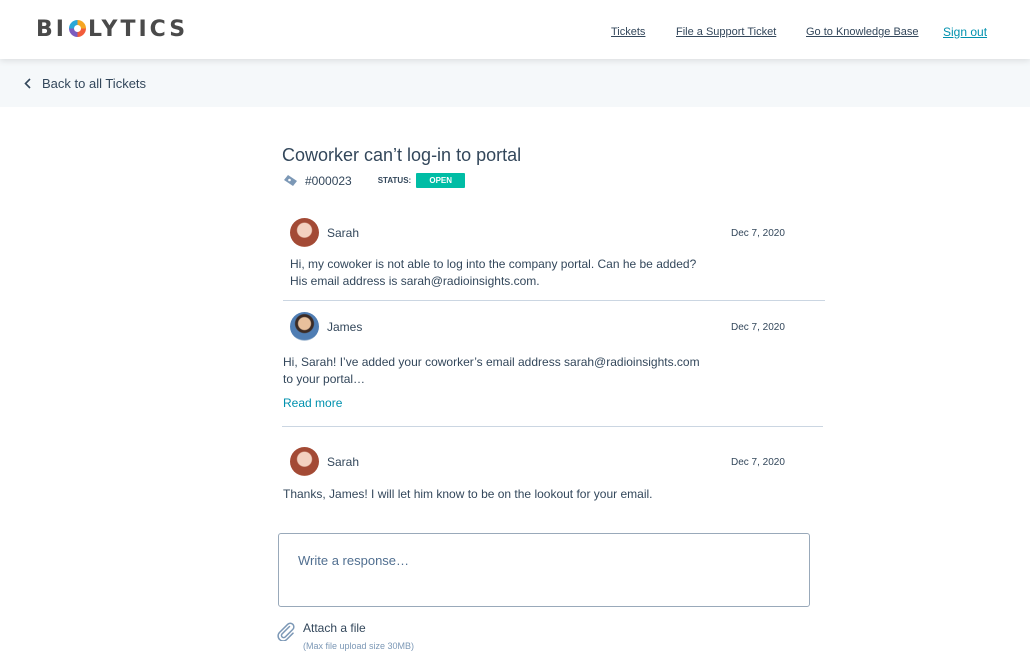 This screenshot has height=654, width=1030. I want to click on nav-tickets-link: Tickets, so click(628, 32).